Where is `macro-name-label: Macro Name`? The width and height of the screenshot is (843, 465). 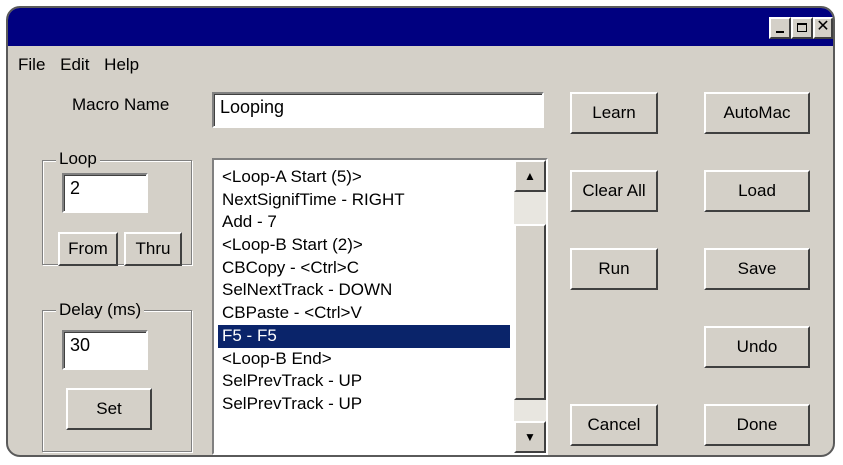 macro-name-label: Macro Name is located at coordinates (121, 104).